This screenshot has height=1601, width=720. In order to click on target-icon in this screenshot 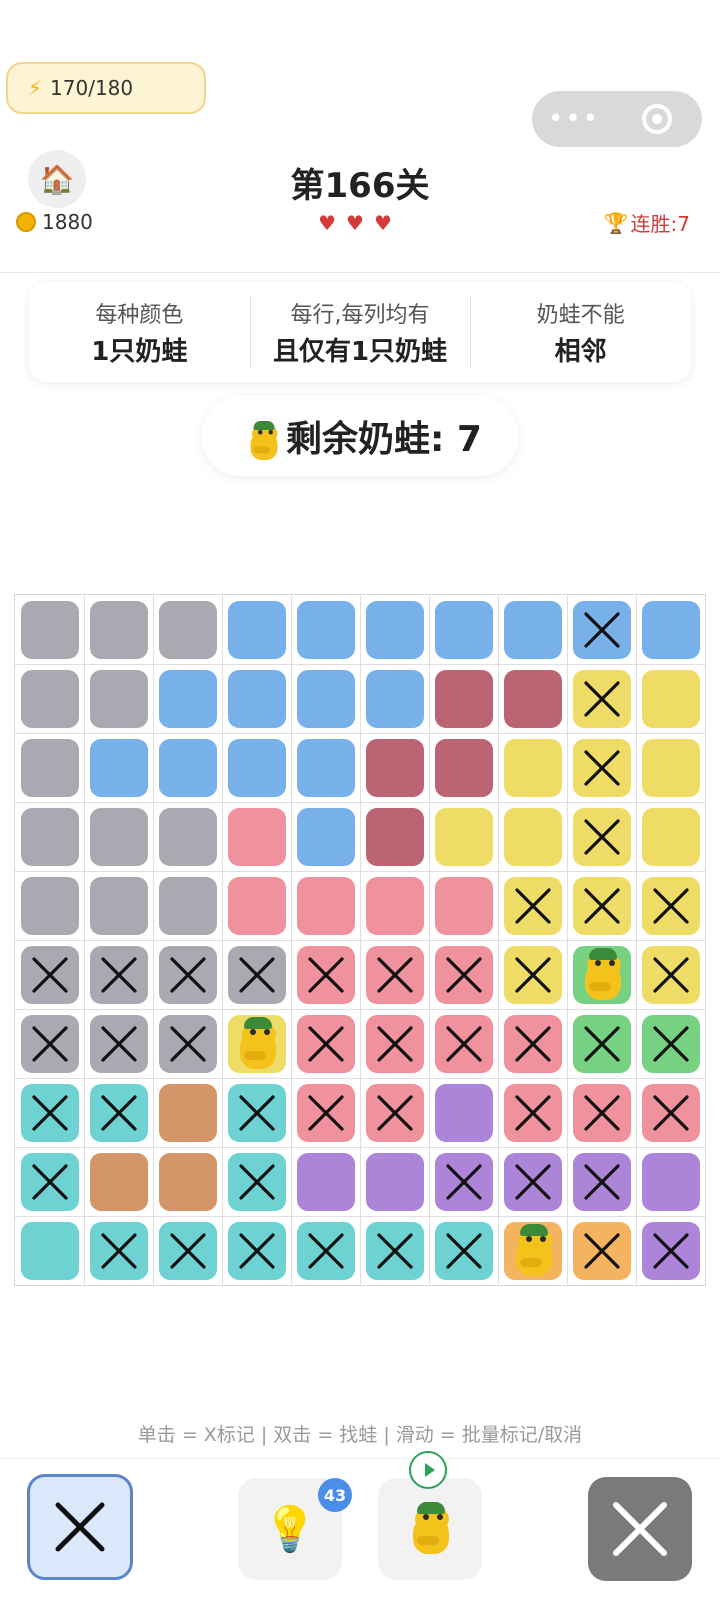, I will do `click(657, 119)`.